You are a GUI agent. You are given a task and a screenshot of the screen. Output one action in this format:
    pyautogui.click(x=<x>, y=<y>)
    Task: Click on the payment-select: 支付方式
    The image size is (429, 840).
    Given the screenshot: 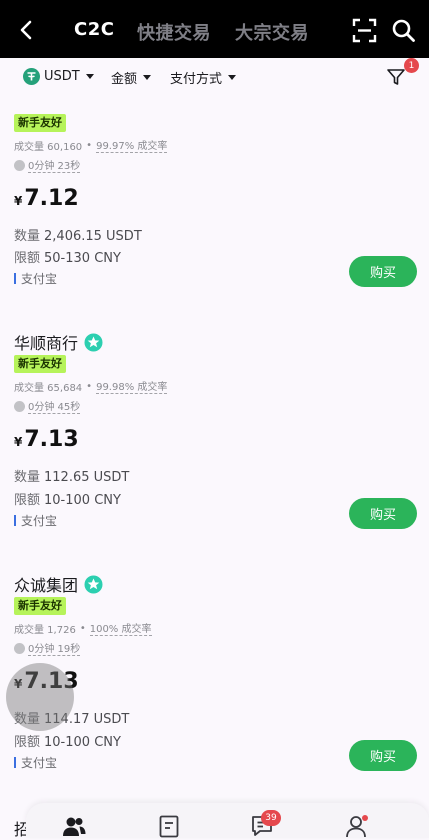 What is the action you would take?
    pyautogui.click(x=203, y=77)
    